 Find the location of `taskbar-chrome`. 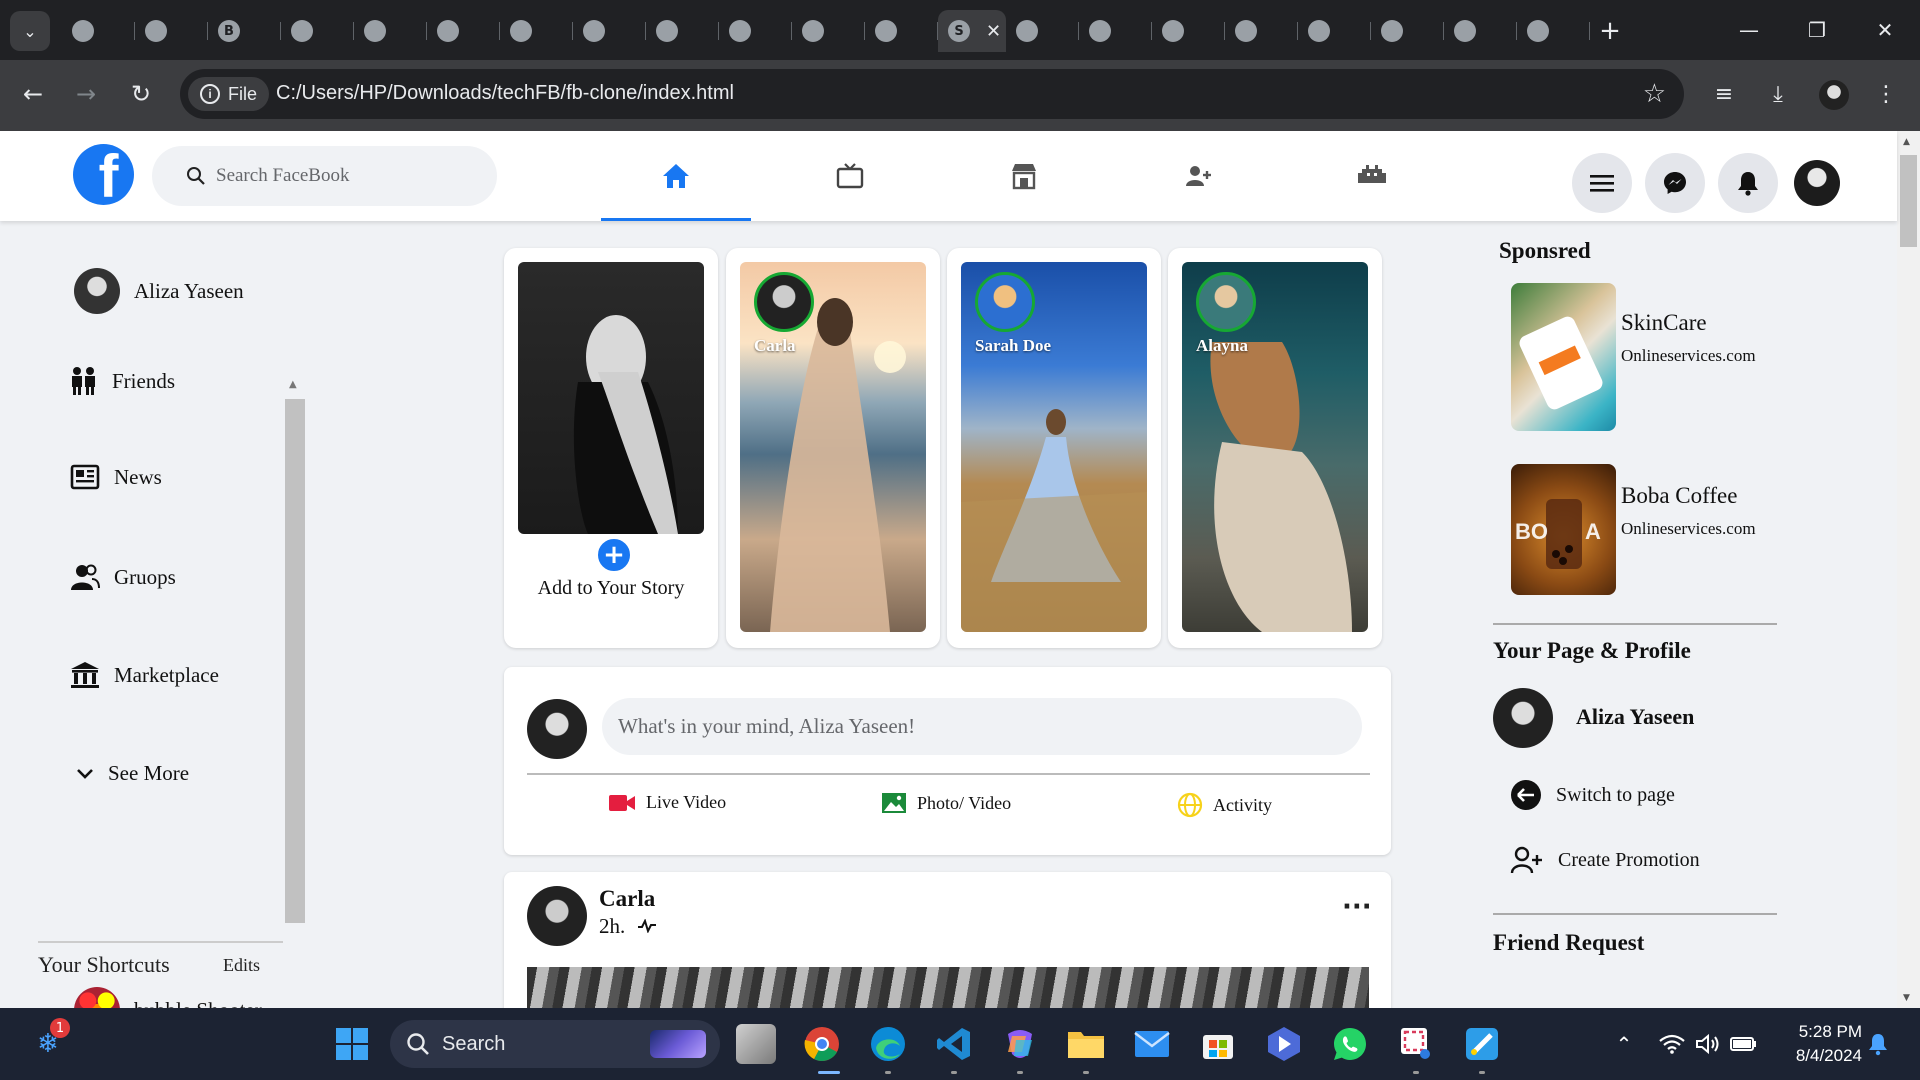

taskbar-chrome is located at coordinates (822, 1044).